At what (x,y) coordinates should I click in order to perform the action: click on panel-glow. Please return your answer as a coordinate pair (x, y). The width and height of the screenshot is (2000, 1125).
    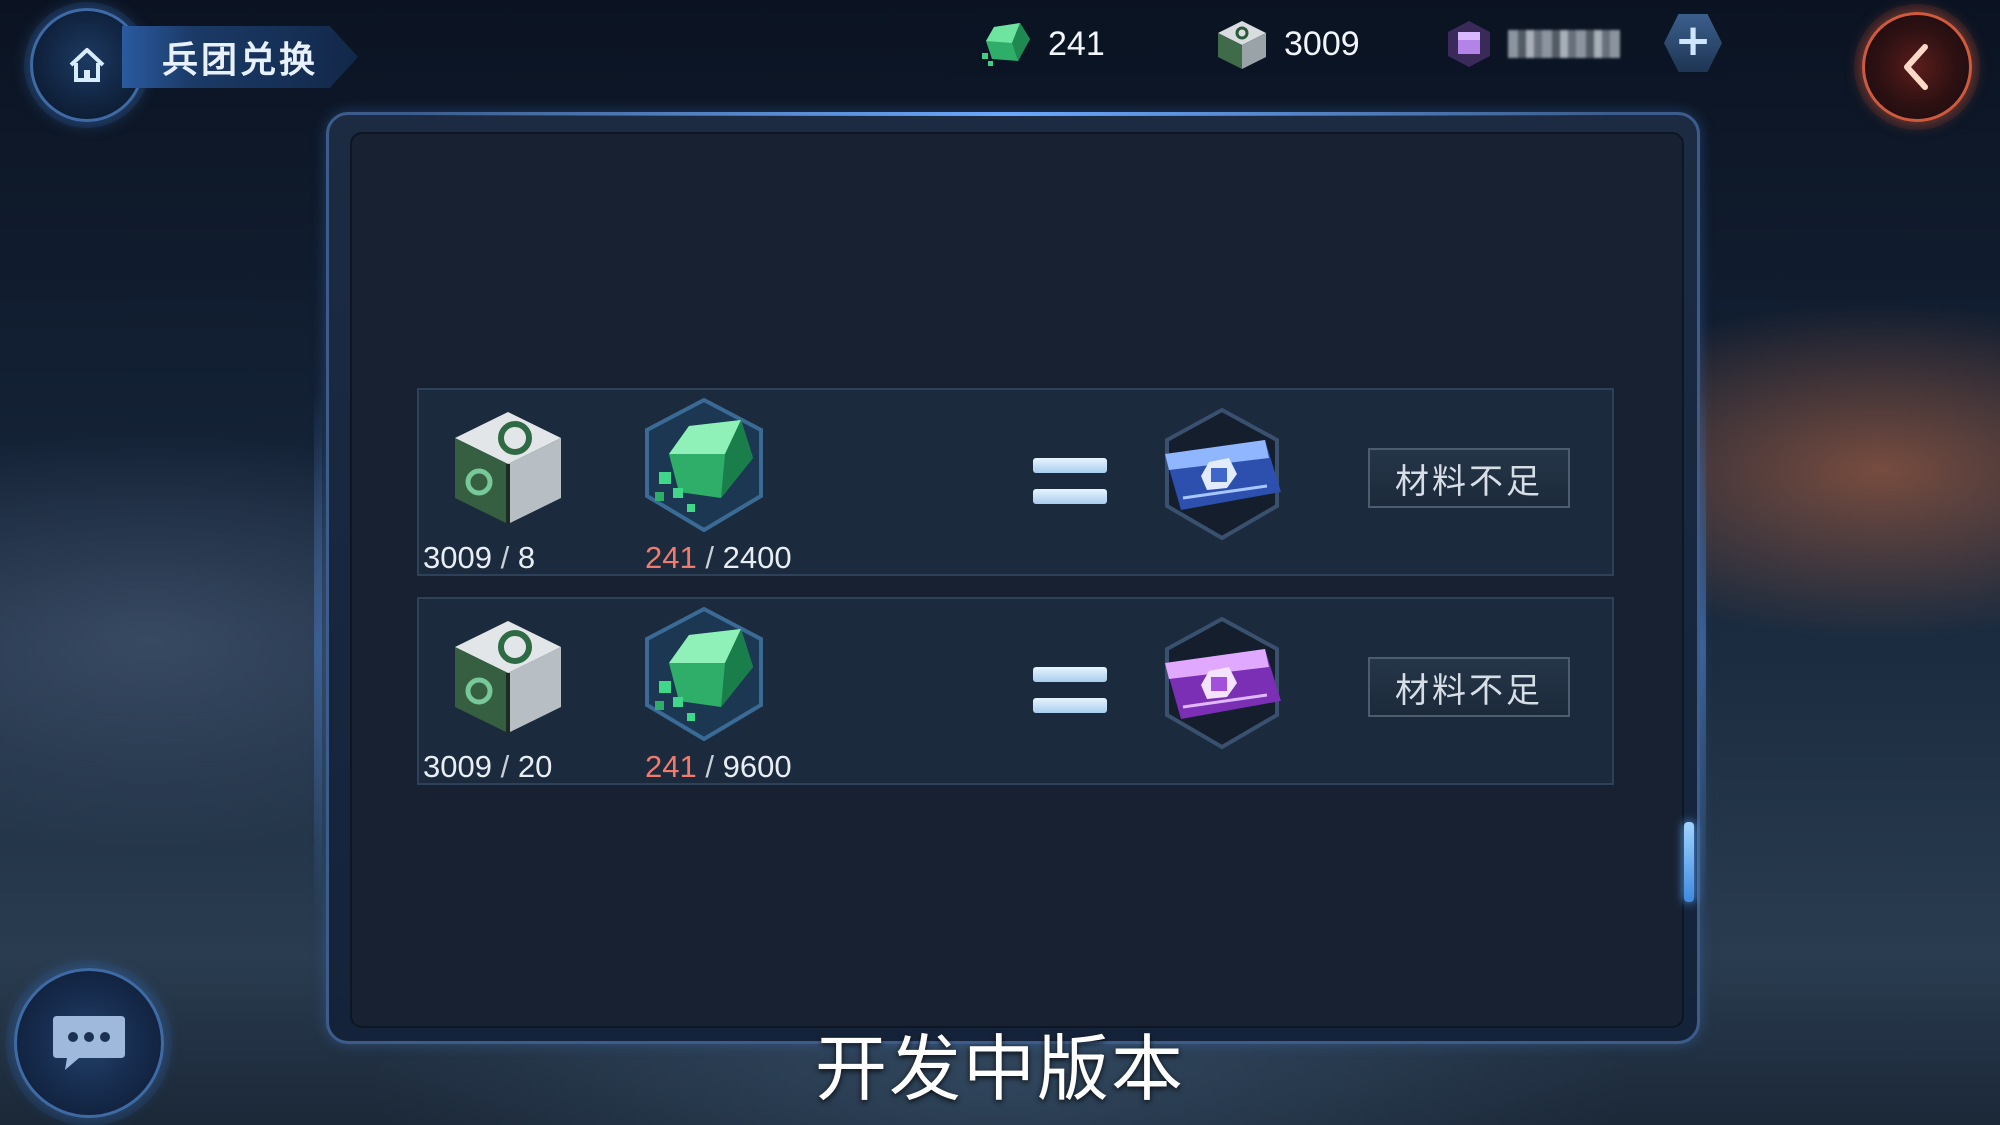
    Looking at the image, I should click on (1010, 114).